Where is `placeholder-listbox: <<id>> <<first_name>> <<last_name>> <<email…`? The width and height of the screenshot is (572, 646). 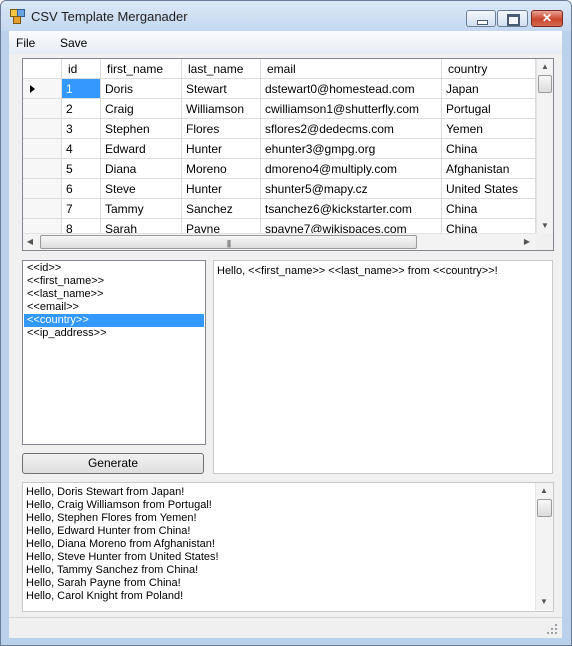
placeholder-listbox: <<id>> <<first_name>> <<last_name>> <<email… is located at coordinates (114, 352).